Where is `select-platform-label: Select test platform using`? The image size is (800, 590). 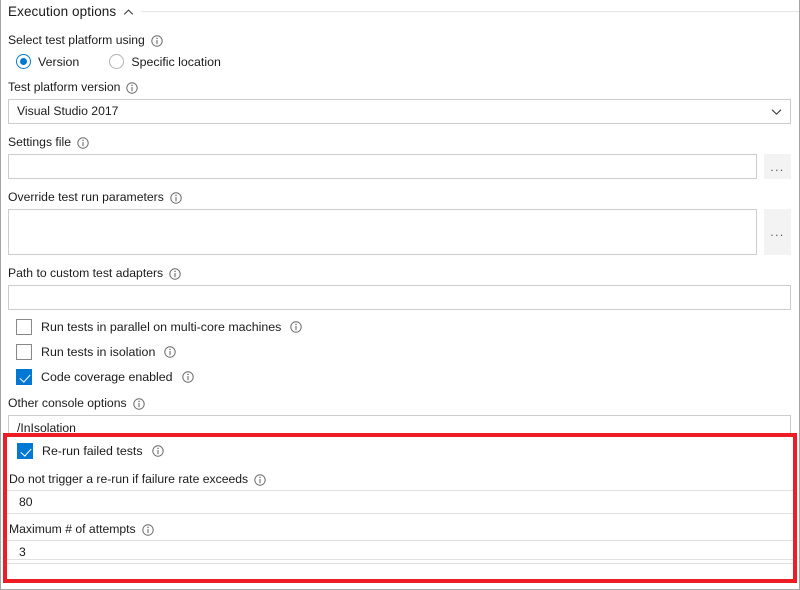 select-platform-label: Select test platform using is located at coordinates (399, 40).